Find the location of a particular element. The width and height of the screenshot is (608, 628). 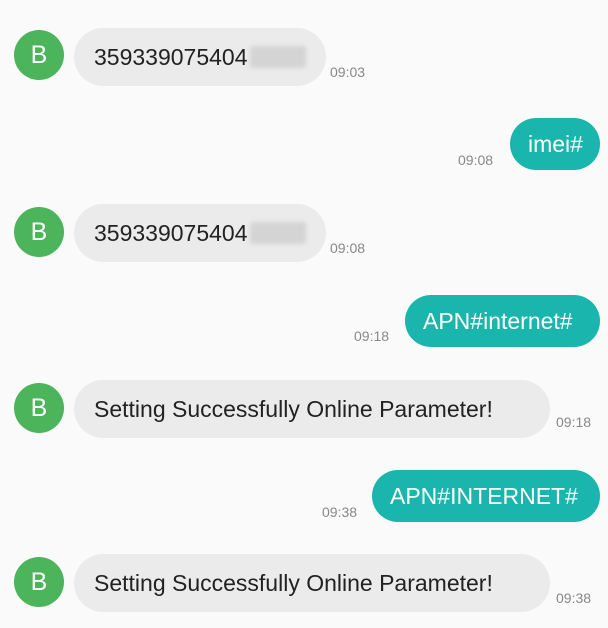

outgoing-message-bubble: APN#internet# is located at coordinates (502, 321).